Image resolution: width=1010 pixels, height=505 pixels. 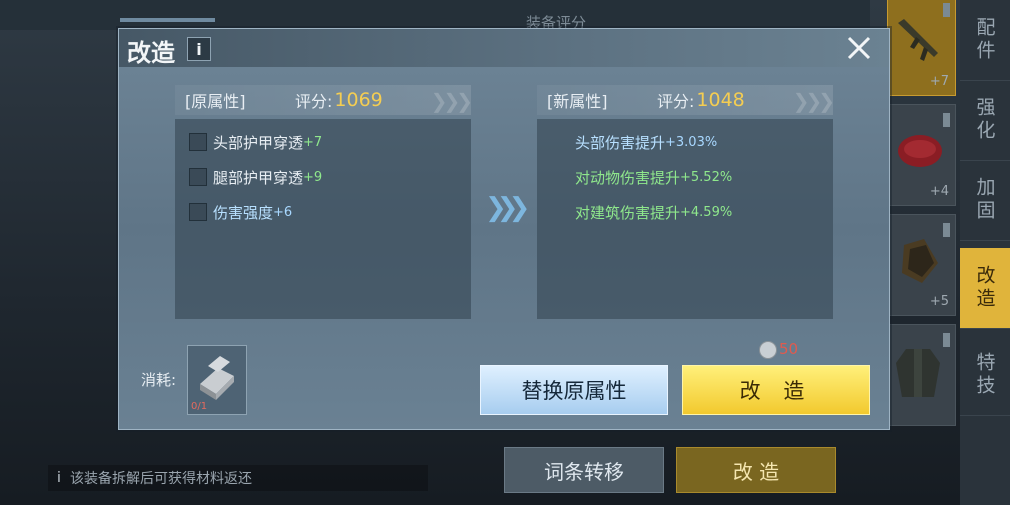 I want to click on top-accent-bar, so click(x=167, y=20).